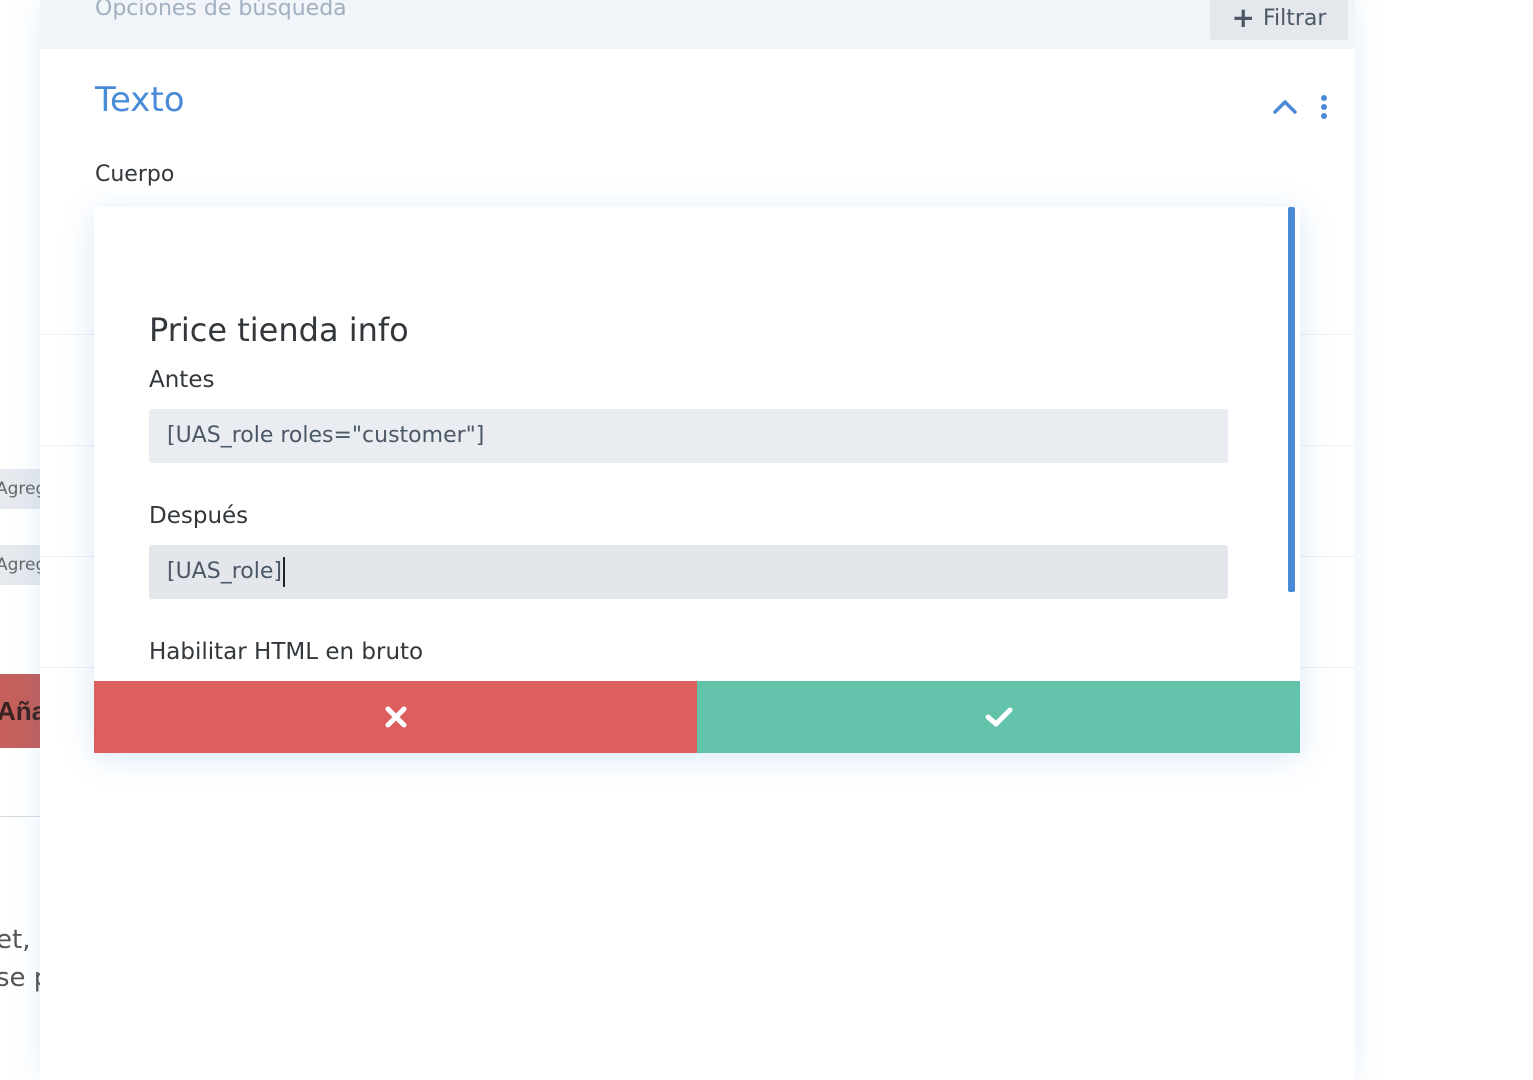 The height and width of the screenshot is (1080, 1533). Describe the element at coordinates (199, 516) in the screenshot. I see `after-label: Después` at that location.